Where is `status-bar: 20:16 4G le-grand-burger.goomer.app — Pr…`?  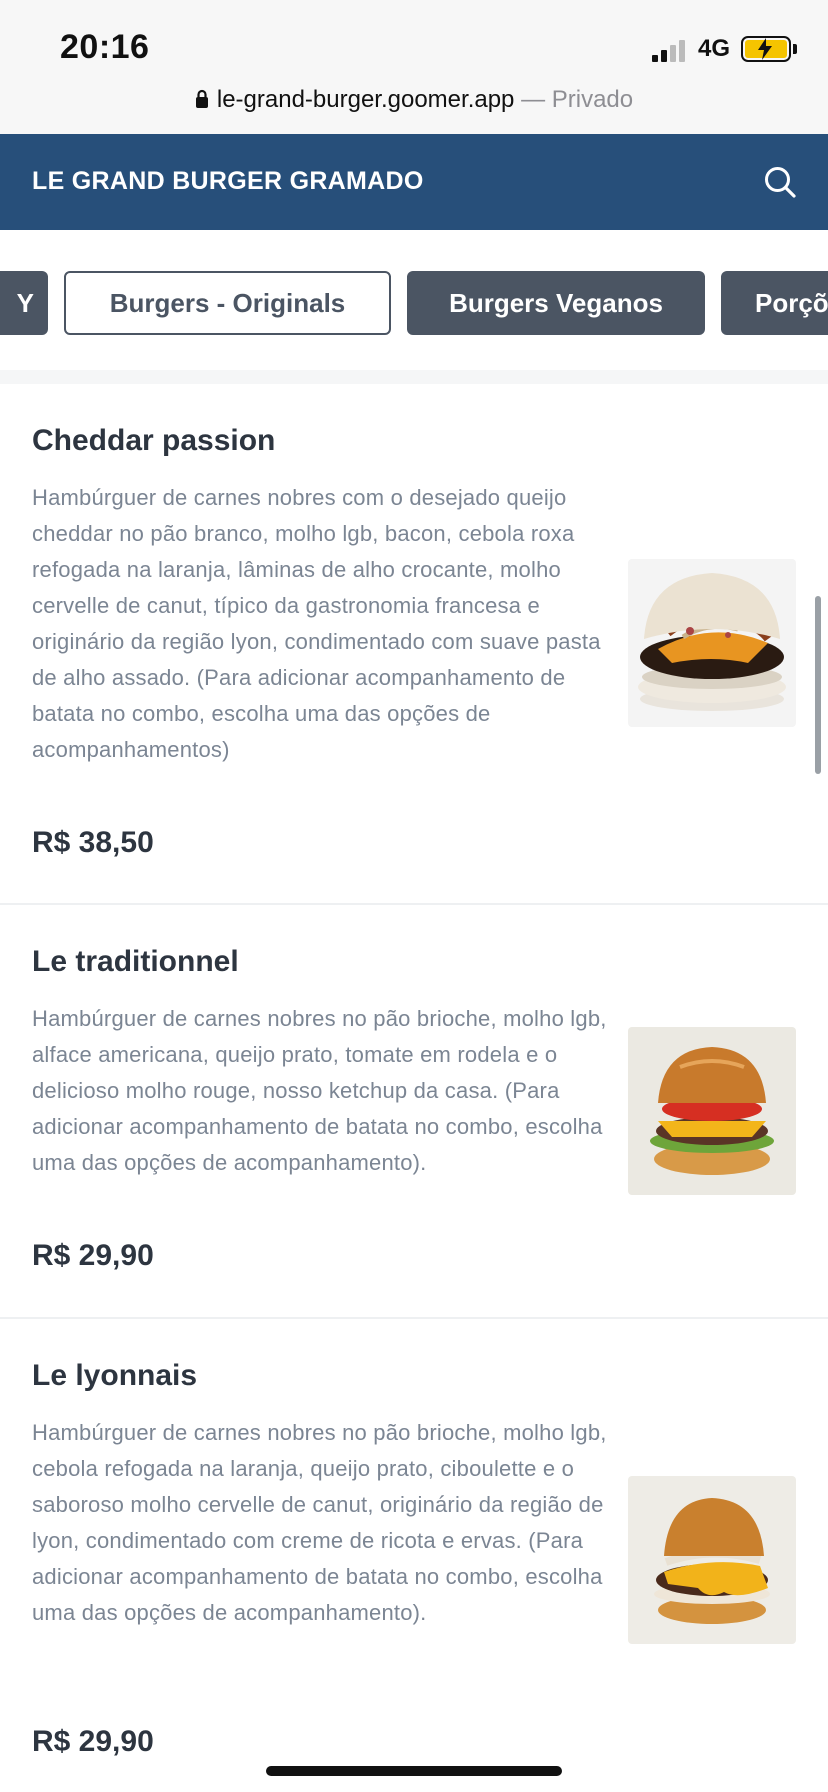 status-bar: 20:16 4G le-grand-burger.goomer.app — Pr… is located at coordinates (414, 67).